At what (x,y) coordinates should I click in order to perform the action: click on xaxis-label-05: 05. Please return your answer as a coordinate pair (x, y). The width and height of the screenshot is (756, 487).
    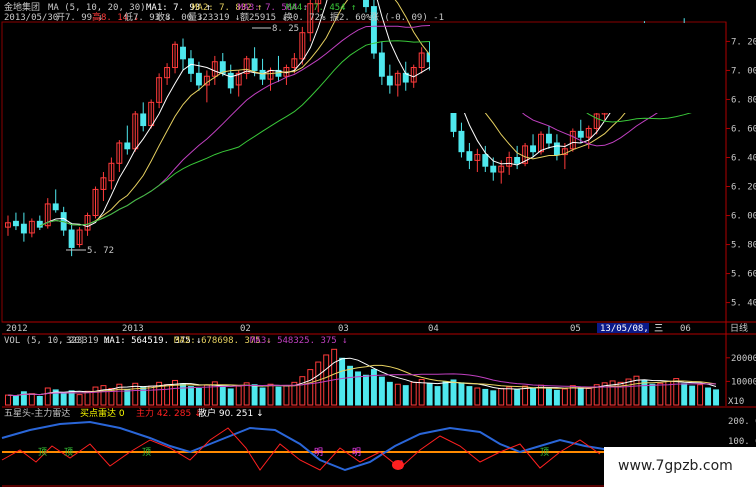
    Looking at the image, I should click on (575, 329).